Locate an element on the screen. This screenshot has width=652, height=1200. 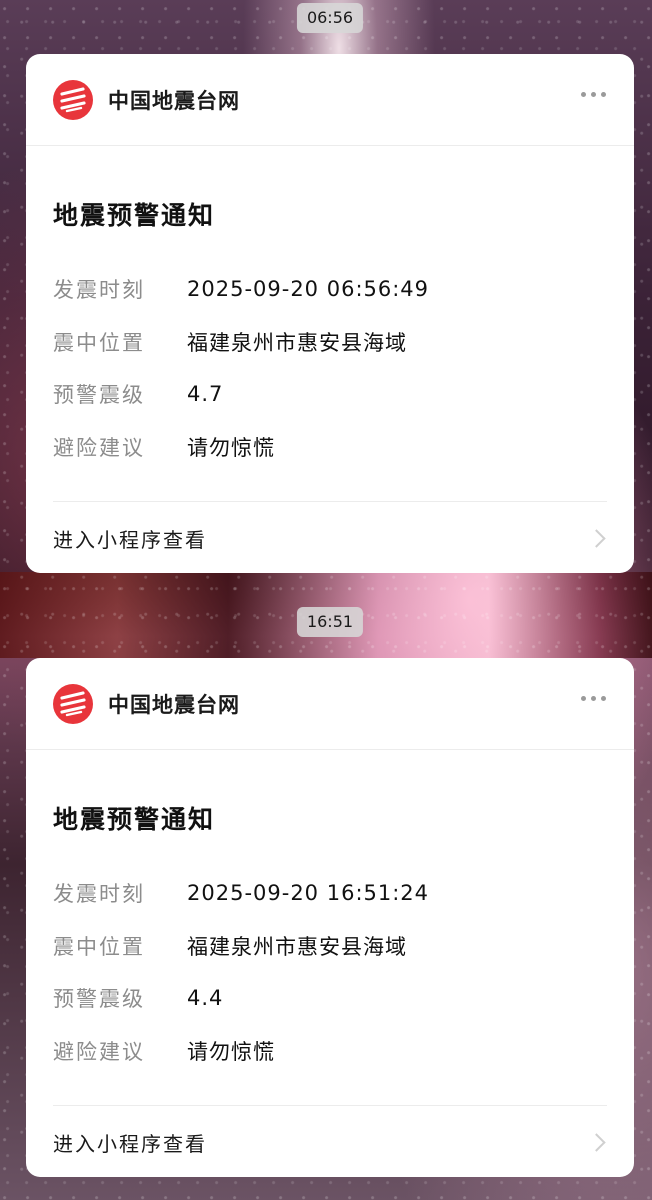
detail-row-time: 发震时刻 2025-09-20 06:56:49 is located at coordinates (330, 289).